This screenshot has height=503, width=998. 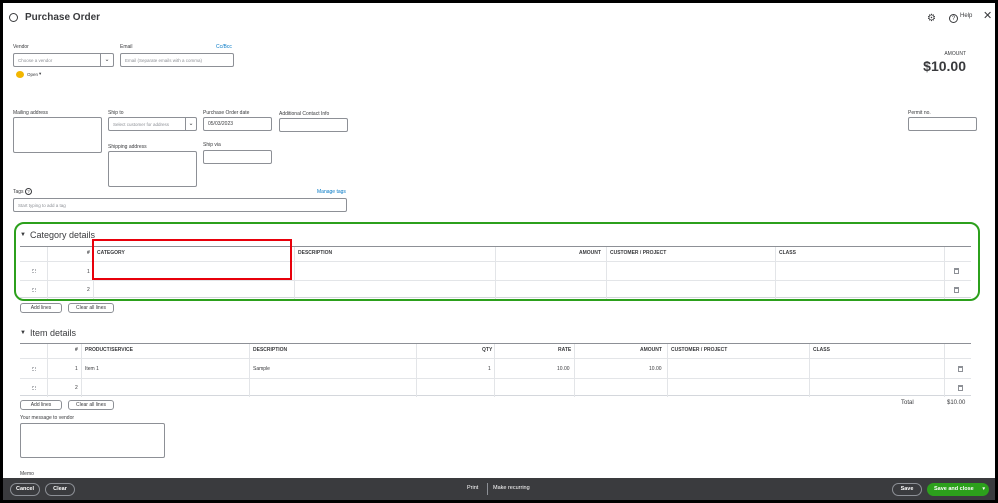 What do you see at coordinates (261, 369) in the screenshot?
I see `item-row-description: Sample` at bounding box center [261, 369].